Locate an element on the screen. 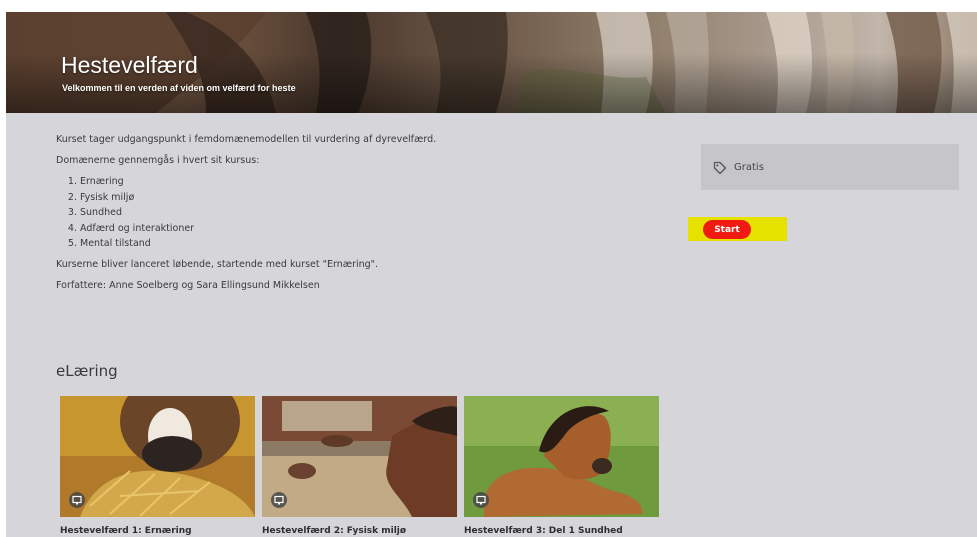 Image resolution: width=977 pixels, height=537 pixels. start-button: Start is located at coordinates (727, 229).